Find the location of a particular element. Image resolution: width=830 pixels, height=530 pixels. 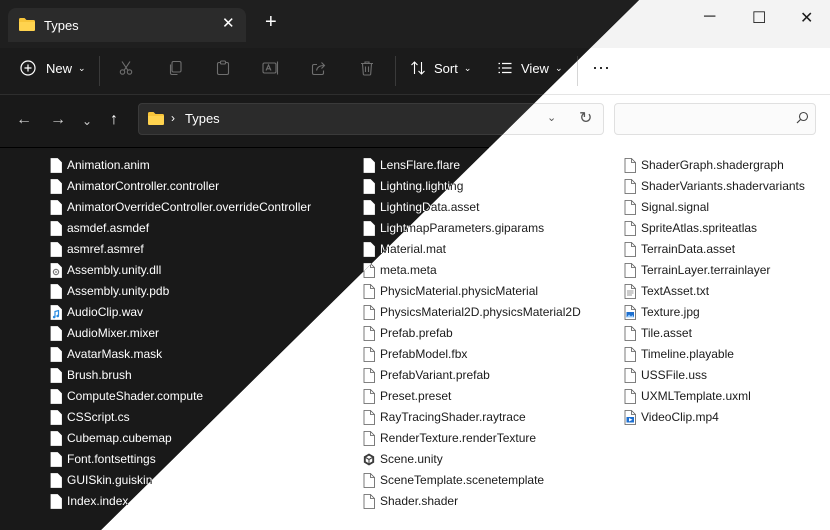

file-name: asmdef.asmdef is located at coordinates (108, 228).